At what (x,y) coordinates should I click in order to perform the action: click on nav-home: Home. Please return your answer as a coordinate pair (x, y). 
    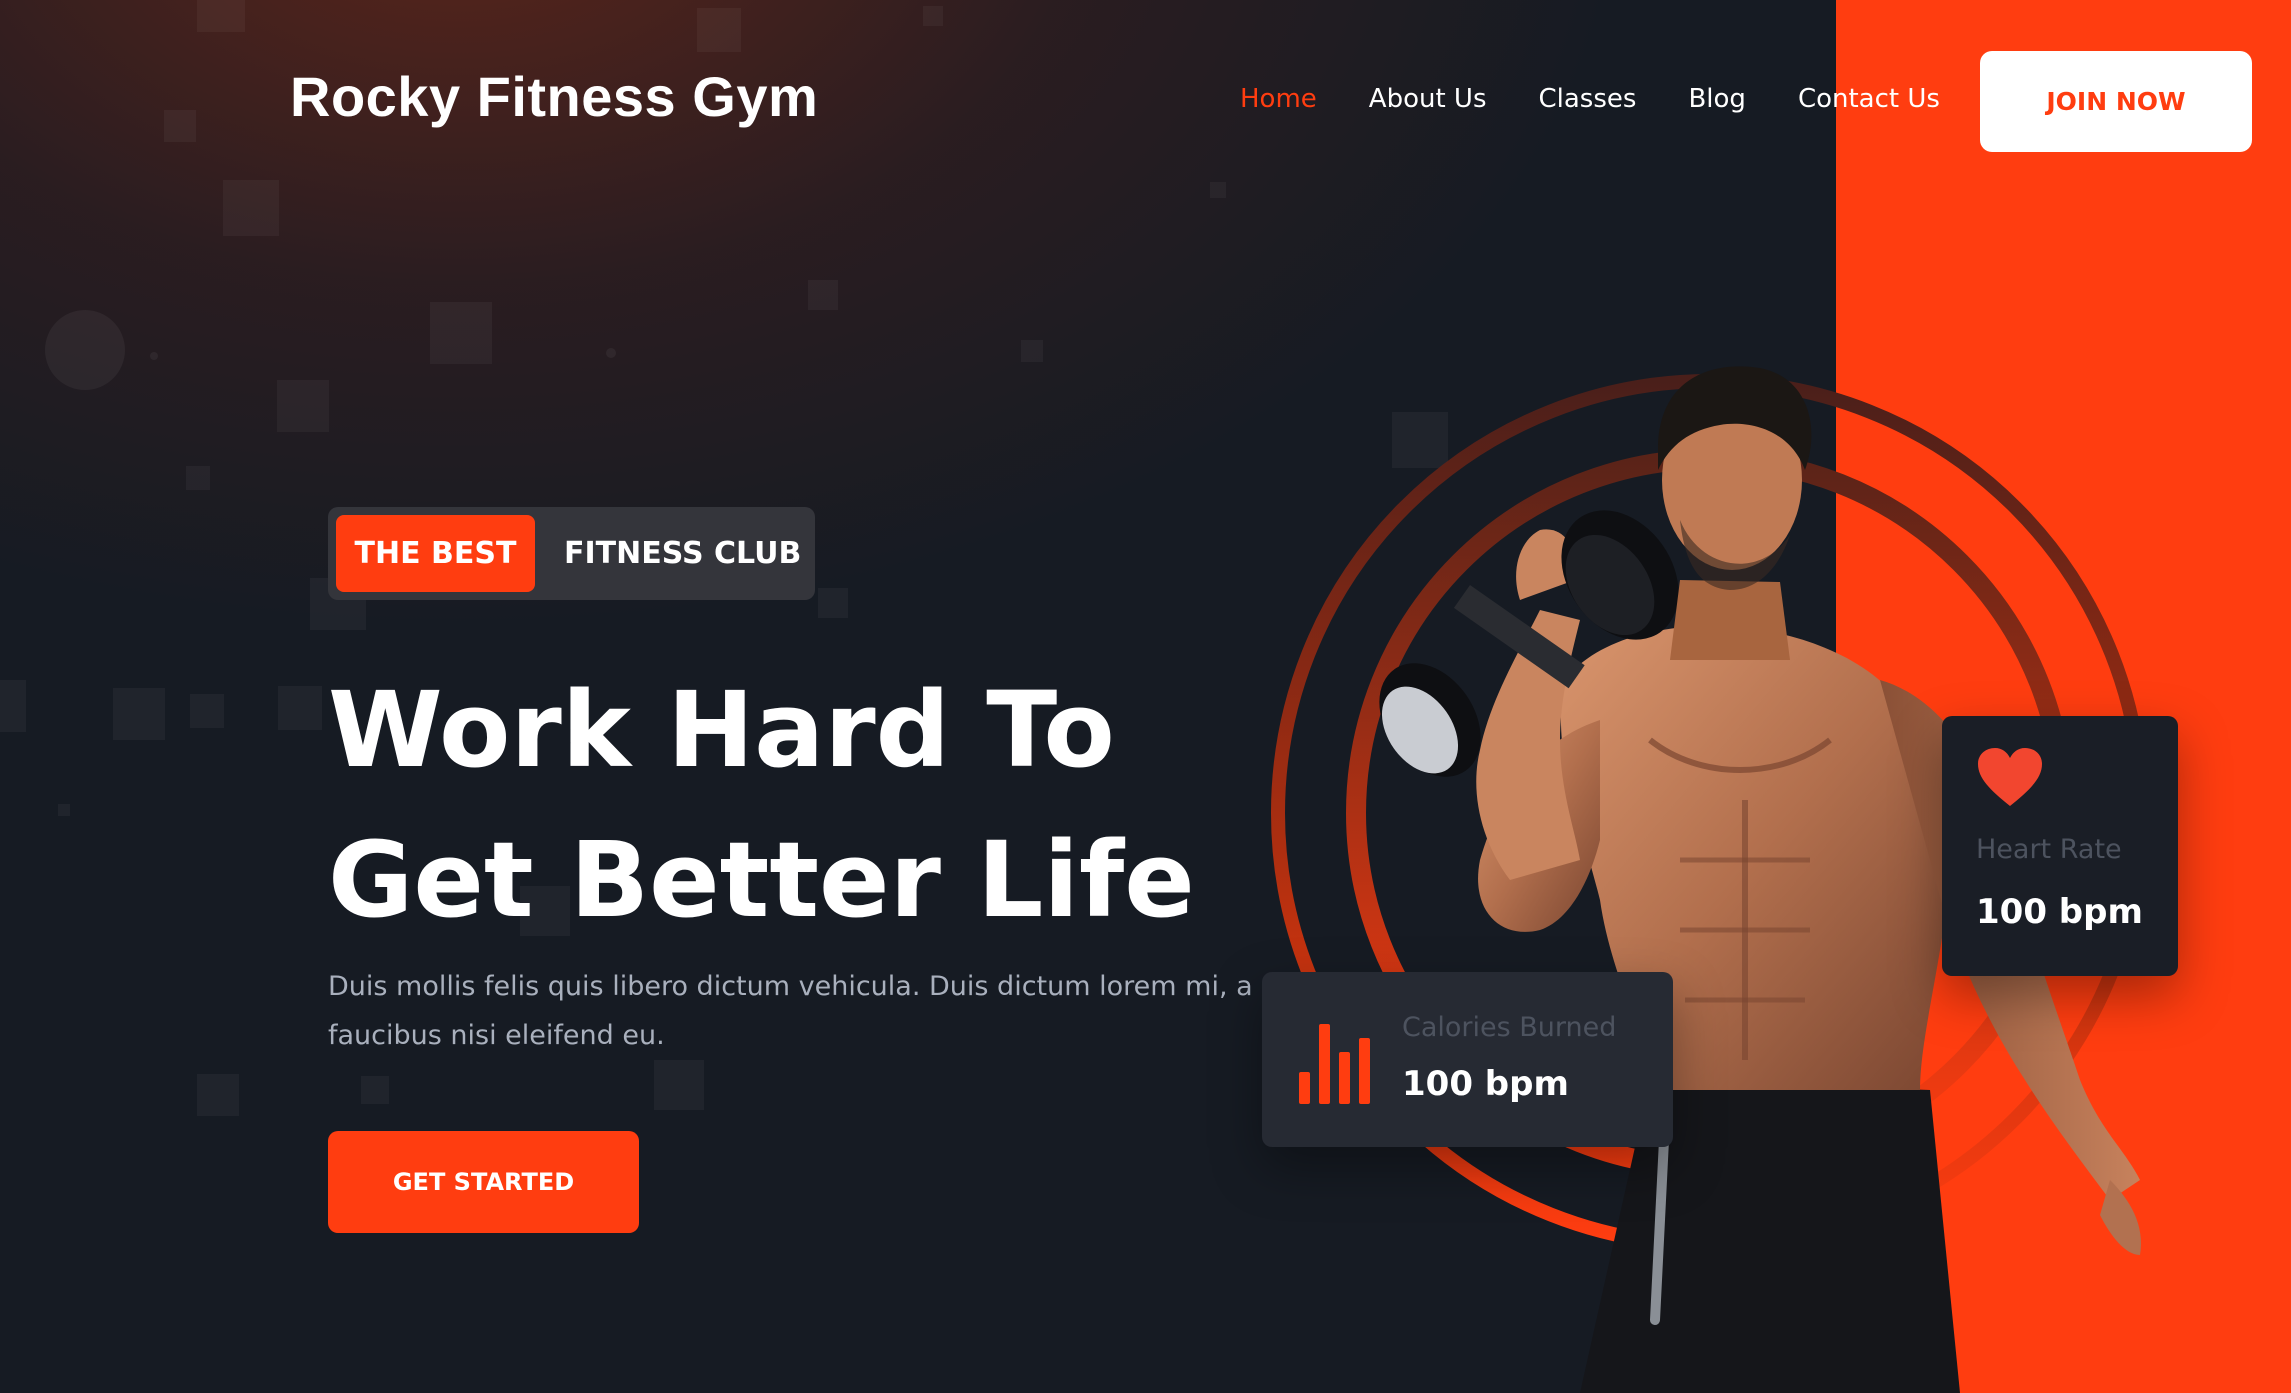
    Looking at the image, I should click on (1278, 99).